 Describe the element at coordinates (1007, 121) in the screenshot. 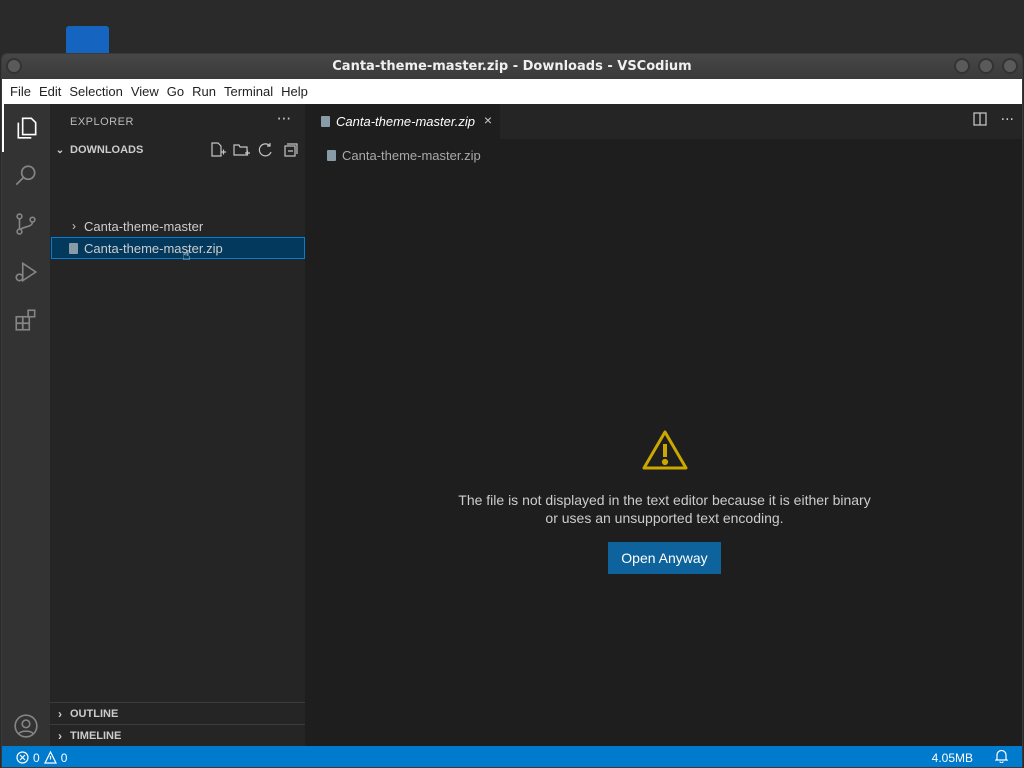

I see `more-actions-icon: ···` at that location.